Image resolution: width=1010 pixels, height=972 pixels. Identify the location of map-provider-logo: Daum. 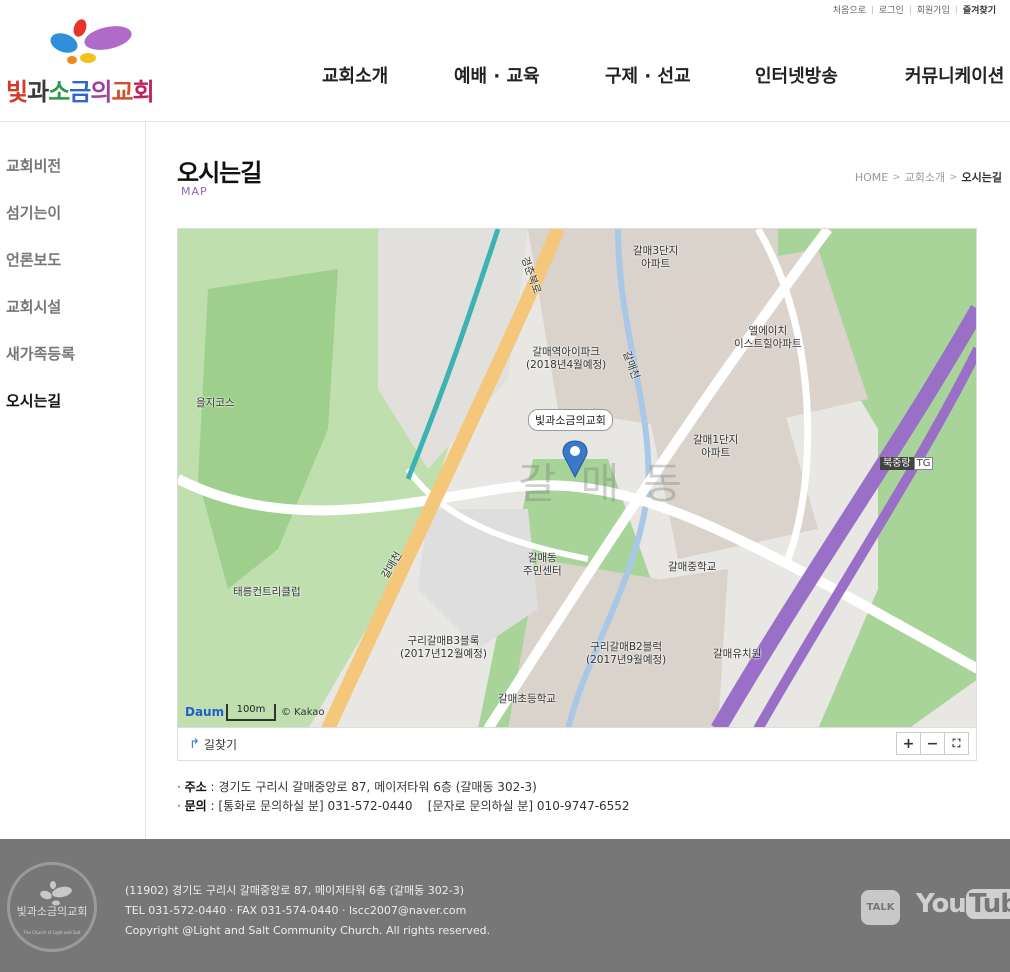
(204, 712).